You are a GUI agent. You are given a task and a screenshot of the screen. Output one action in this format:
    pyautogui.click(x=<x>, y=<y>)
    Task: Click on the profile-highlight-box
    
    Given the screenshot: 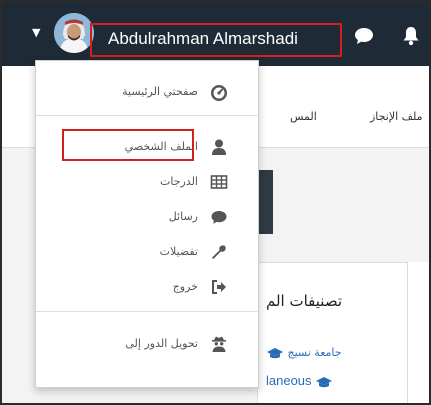 What is the action you would take?
    pyautogui.click(x=128, y=145)
    